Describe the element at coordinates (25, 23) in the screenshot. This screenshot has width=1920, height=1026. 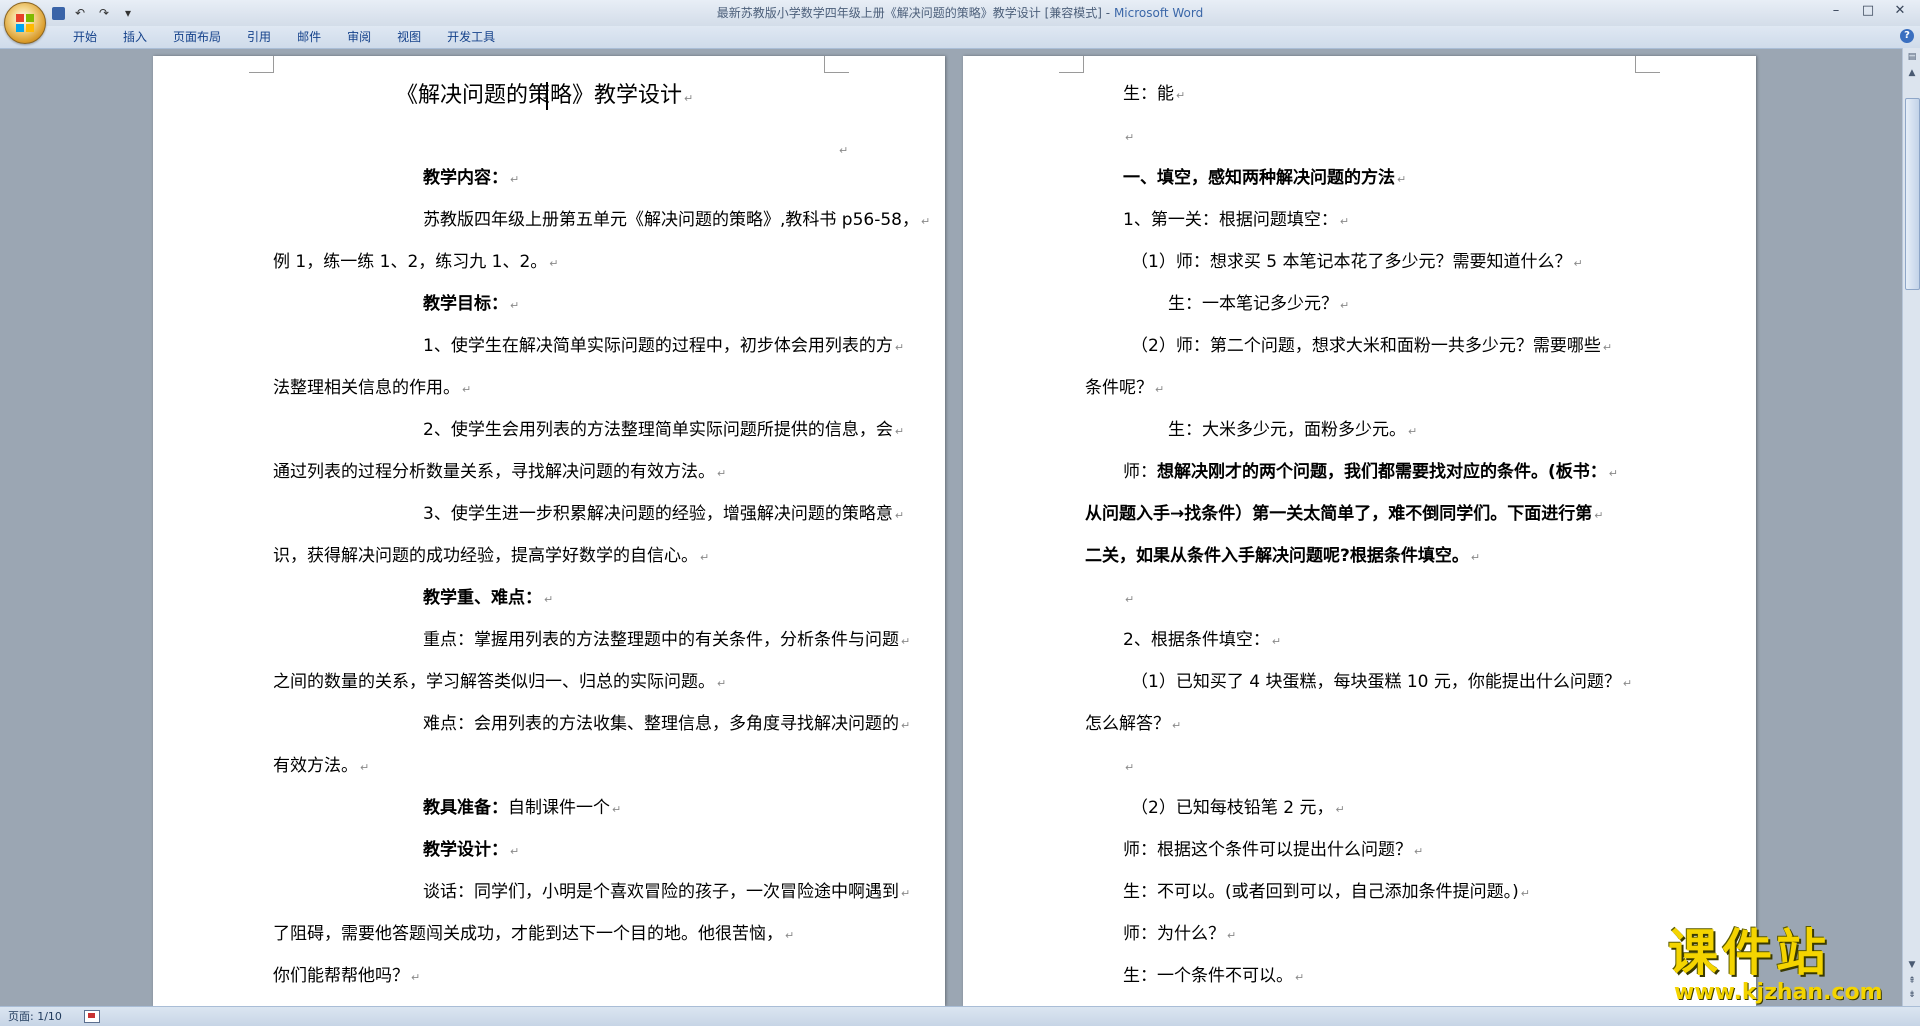
I see `office-button` at that location.